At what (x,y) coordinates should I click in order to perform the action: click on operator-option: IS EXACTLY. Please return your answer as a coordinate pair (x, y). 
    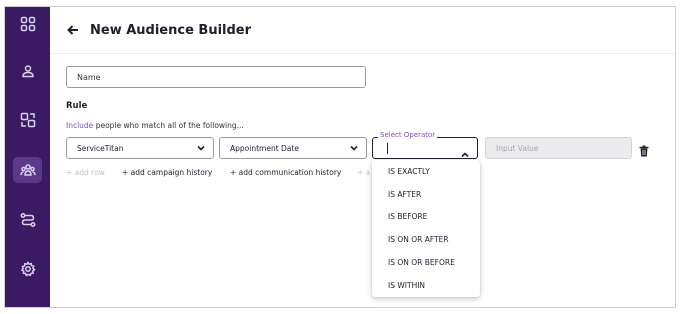
    Looking at the image, I should click on (426, 171).